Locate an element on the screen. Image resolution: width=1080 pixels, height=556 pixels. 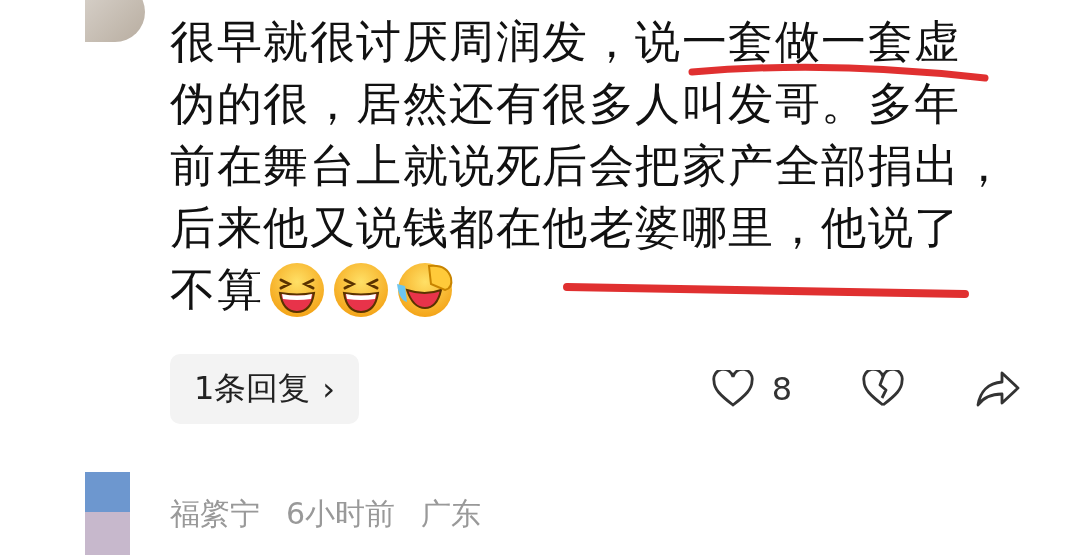
heart-icon is located at coordinates (732, 389).